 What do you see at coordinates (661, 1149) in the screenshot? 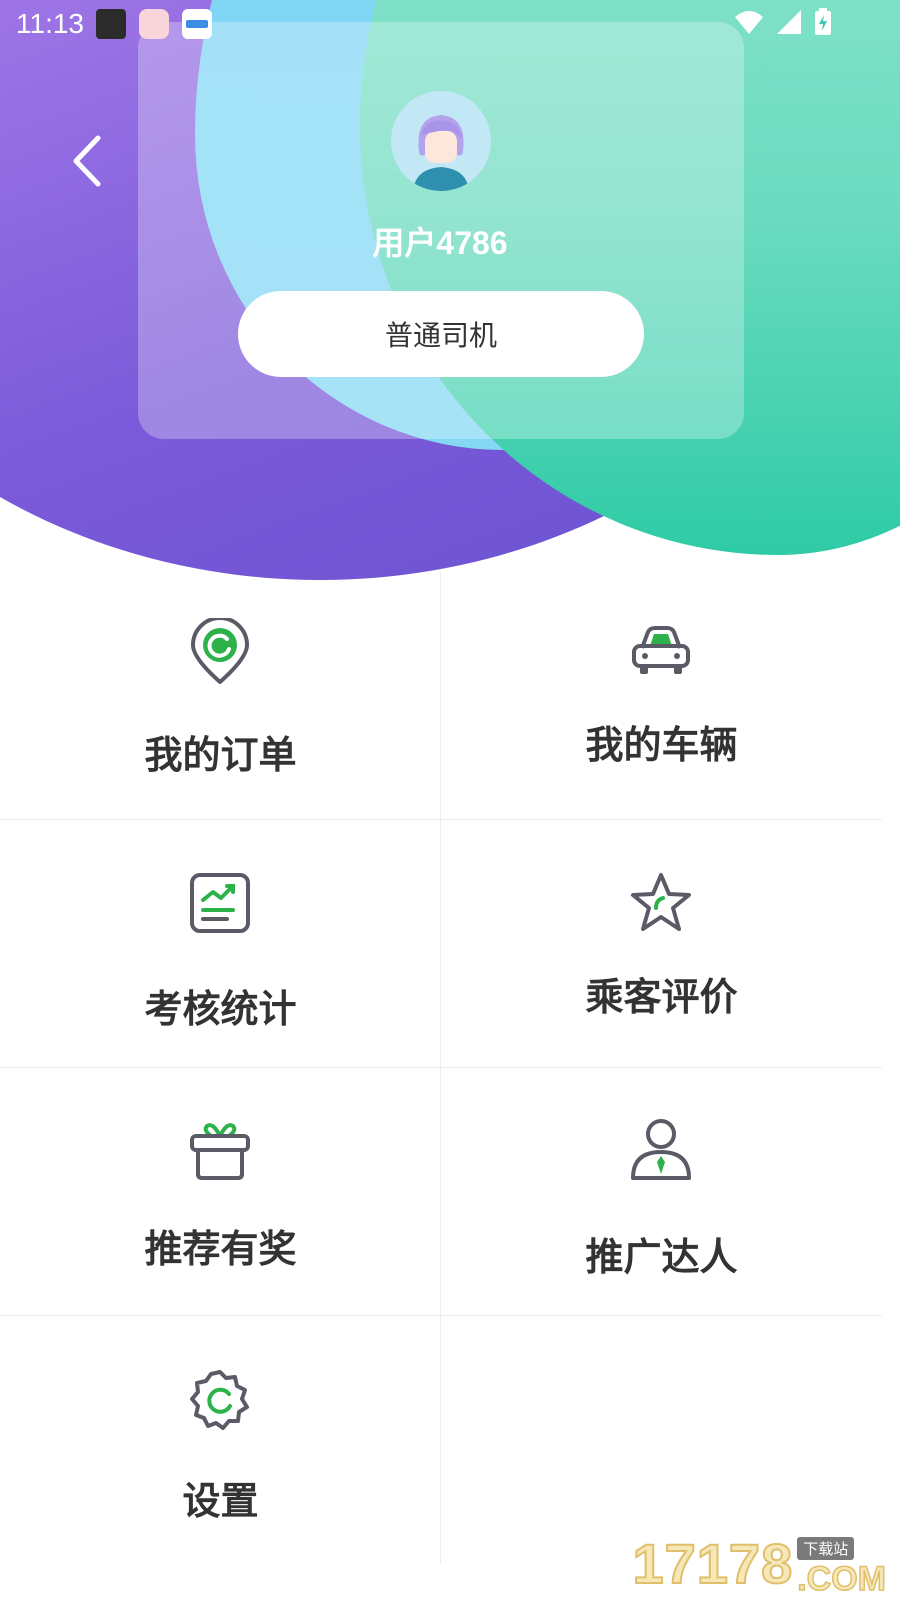
I see `person-tie-icon` at bounding box center [661, 1149].